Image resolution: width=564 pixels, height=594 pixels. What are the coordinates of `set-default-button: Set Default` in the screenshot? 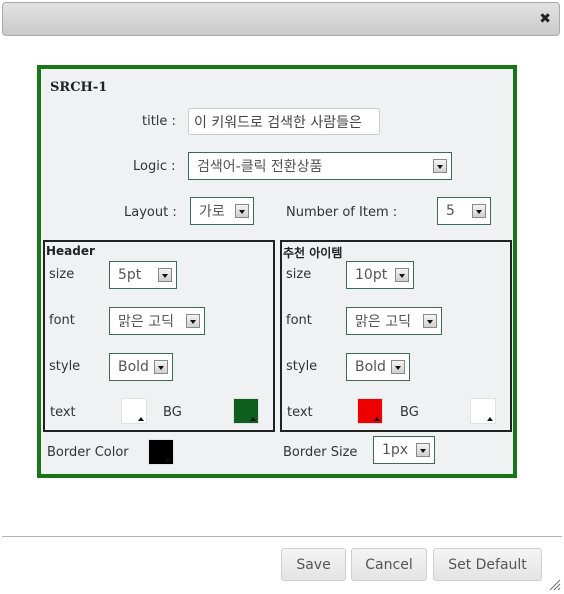 It's located at (487, 564).